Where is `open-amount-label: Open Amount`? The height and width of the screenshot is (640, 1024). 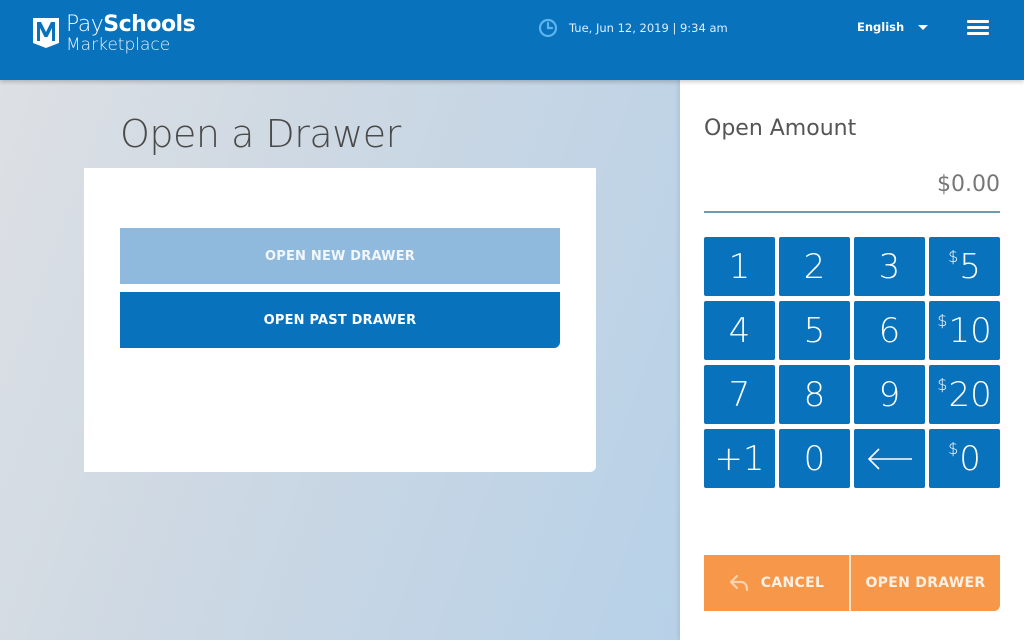 open-amount-label: Open Amount is located at coordinates (780, 128).